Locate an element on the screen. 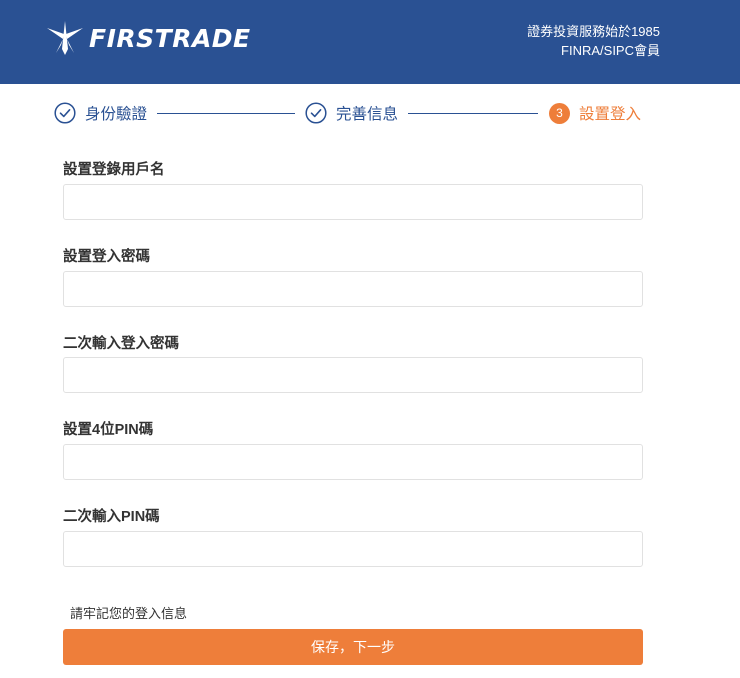  pin-label: 設置4位PIN碼 is located at coordinates (108, 430).